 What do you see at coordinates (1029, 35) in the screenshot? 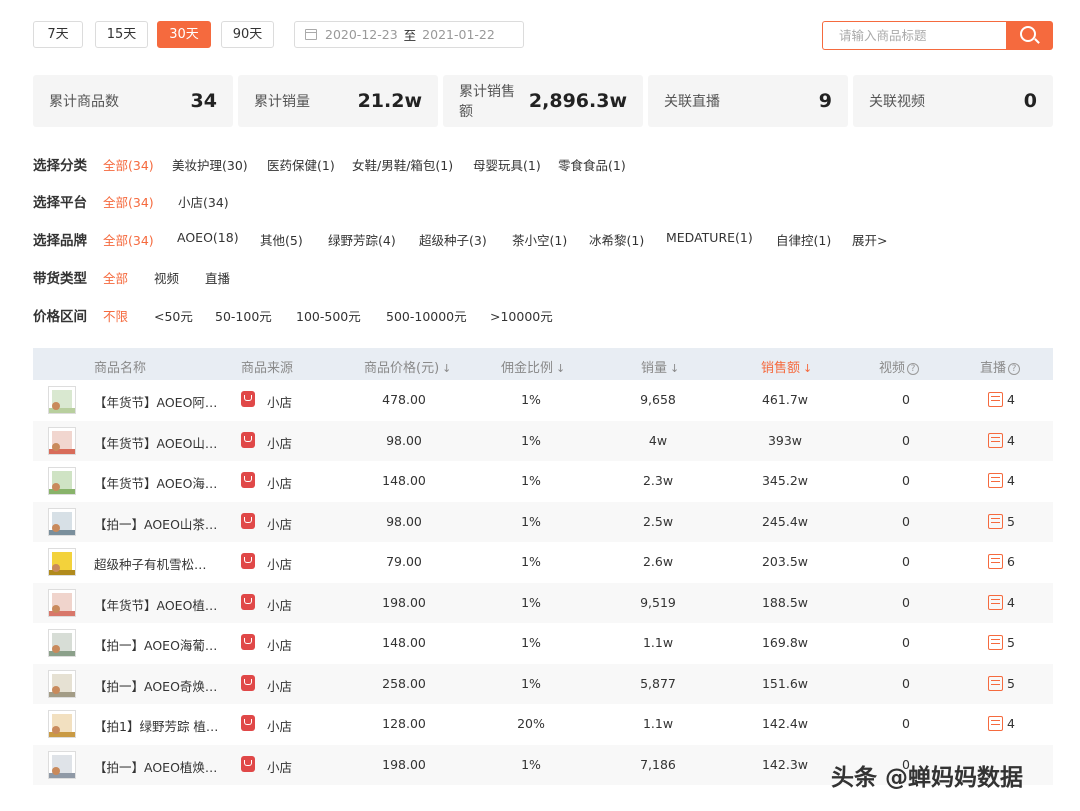
I see `search-button` at bounding box center [1029, 35].